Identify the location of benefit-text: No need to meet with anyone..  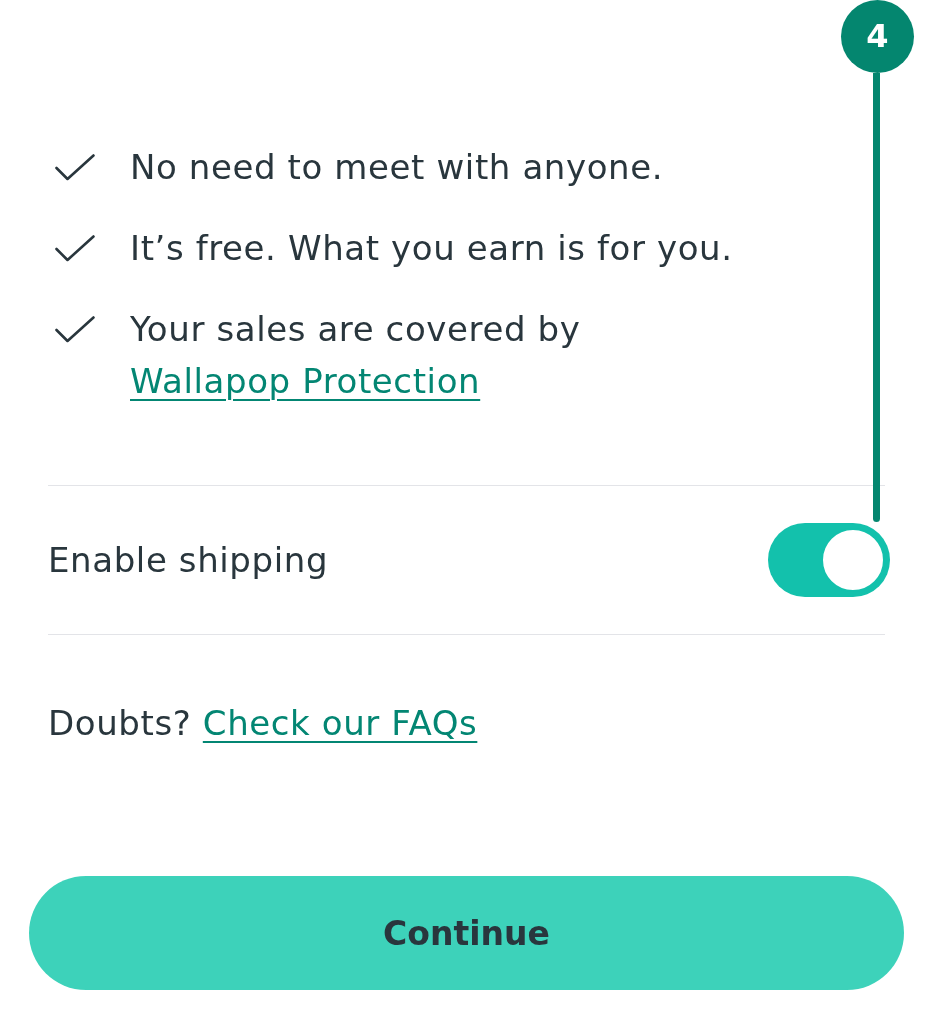
(397, 167).